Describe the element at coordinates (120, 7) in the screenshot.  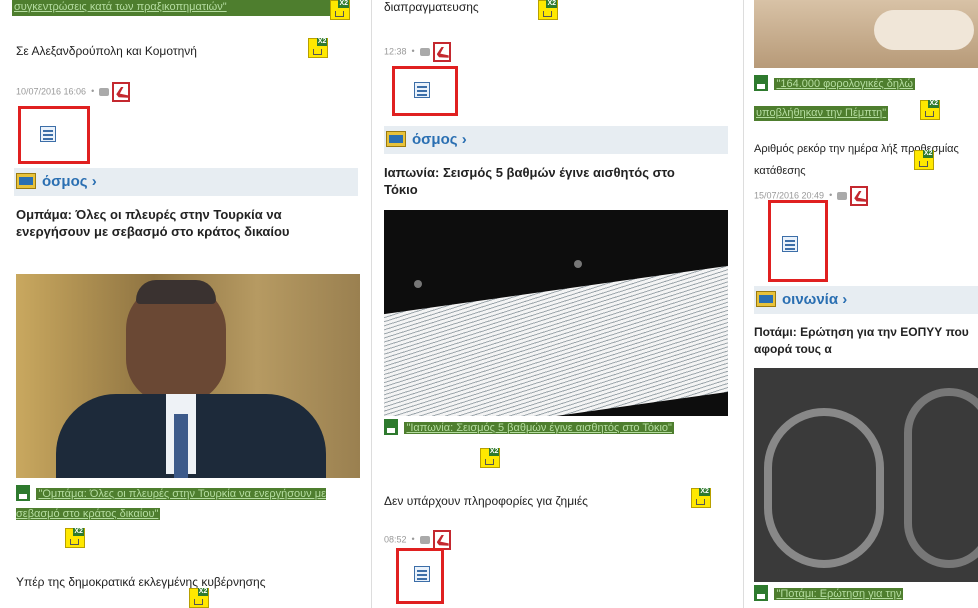
I see `banner-caption-text: συγκεντρώσεις κατά των πραξικοπηματιών"` at that location.